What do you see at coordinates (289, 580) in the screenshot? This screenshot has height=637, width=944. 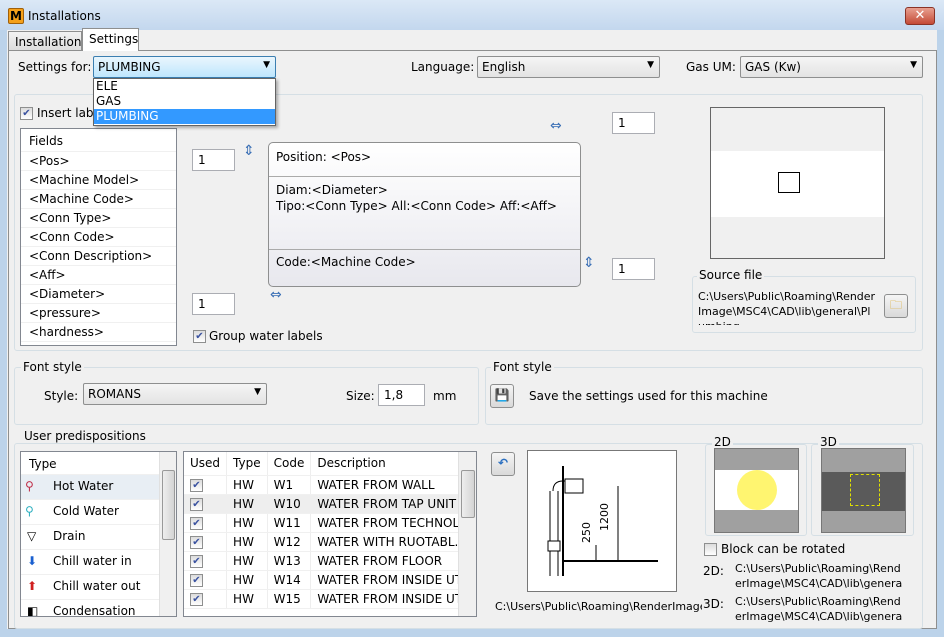 I see `cell-code: W14` at bounding box center [289, 580].